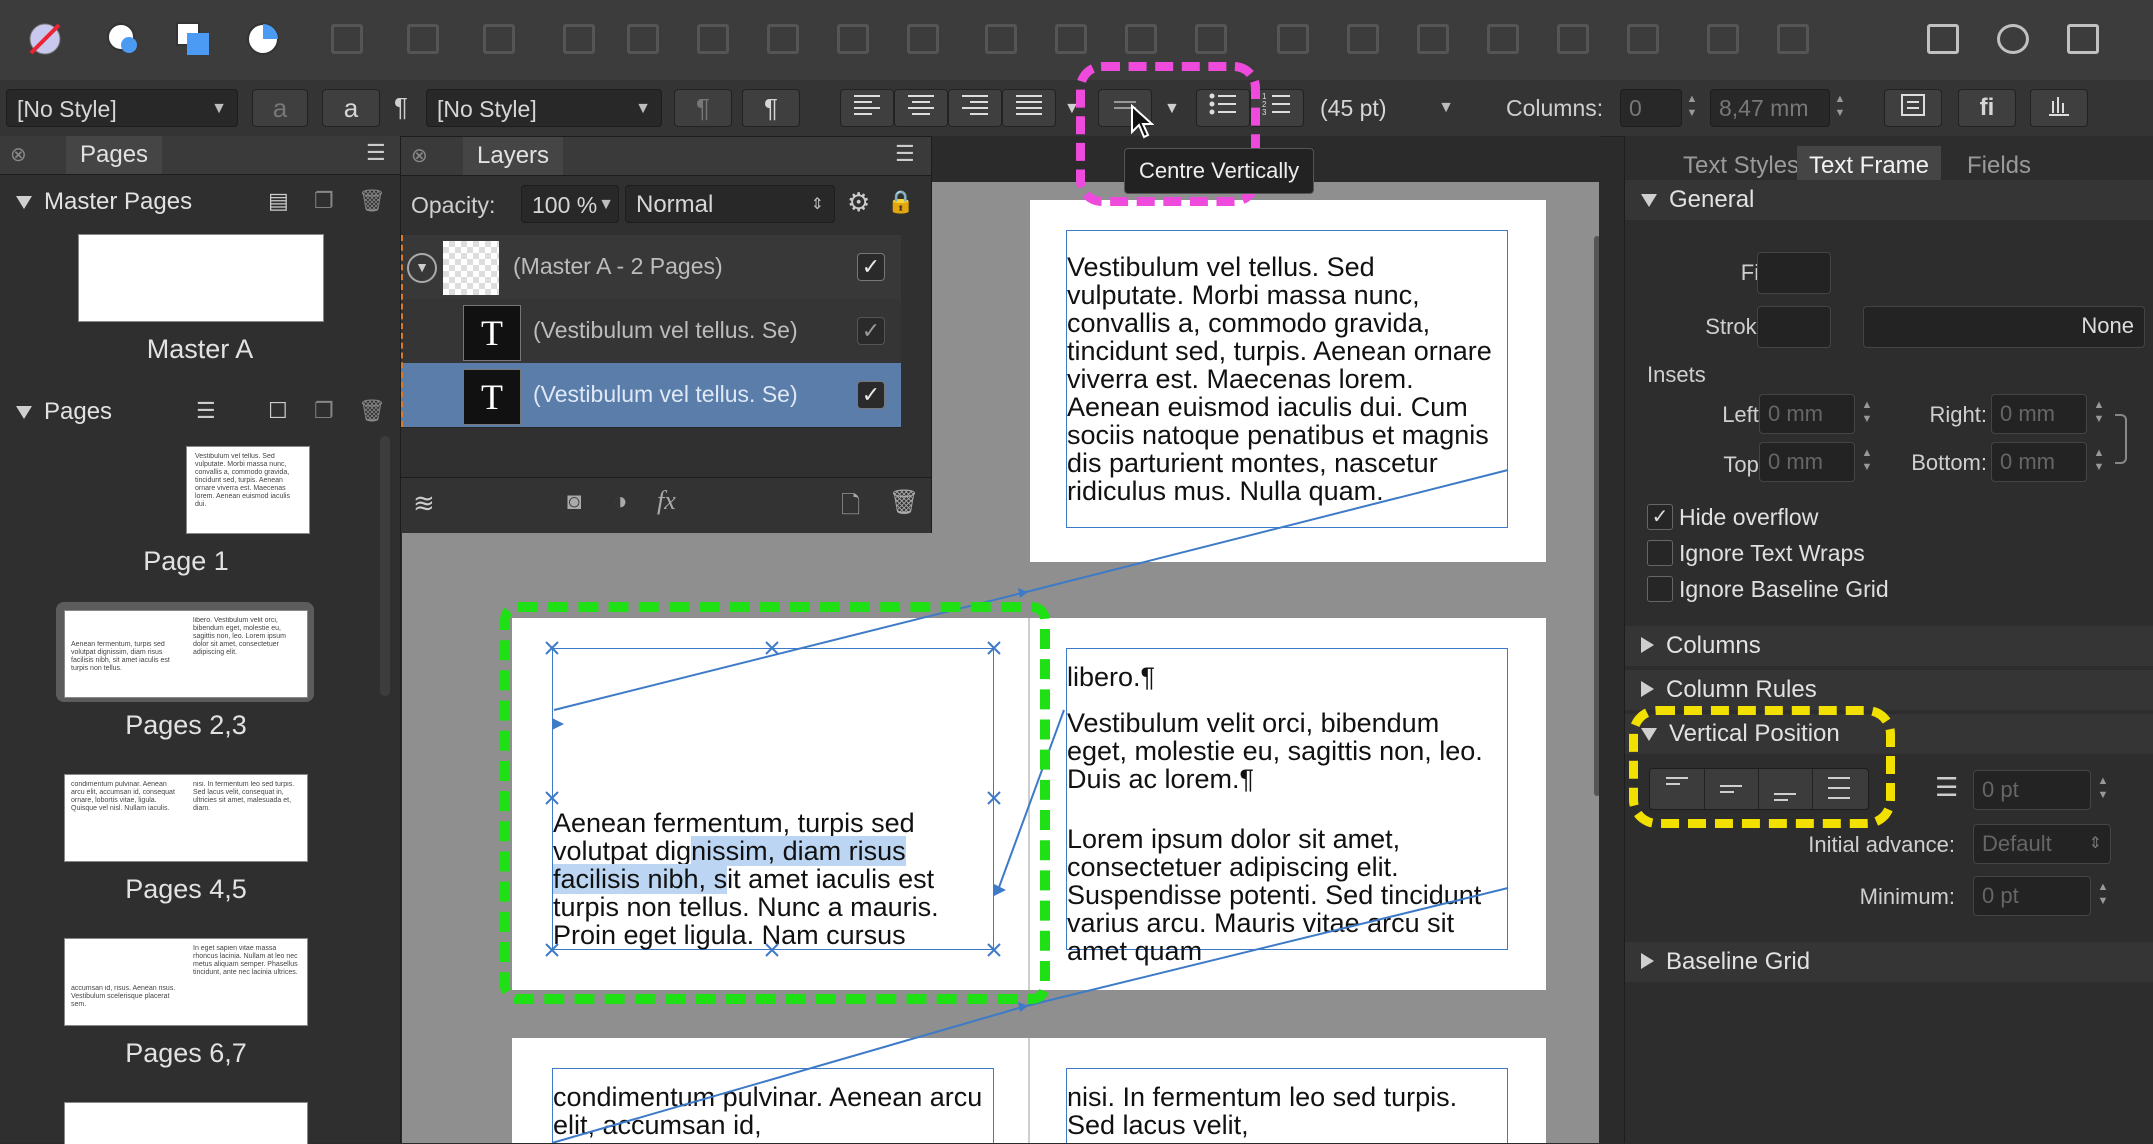 Image resolution: width=2153 pixels, height=1144 pixels. Describe the element at coordinates (200, 202) in the screenshot. I see `master-pages-header: Master Pages` at that location.